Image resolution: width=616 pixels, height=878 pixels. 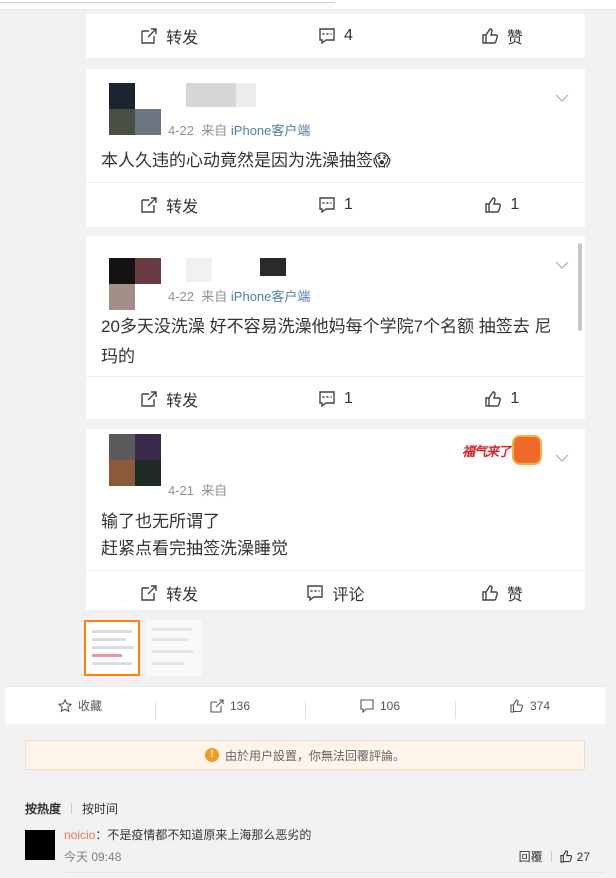 I want to click on forward-stat-button: 136, so click(x=230, y=708).